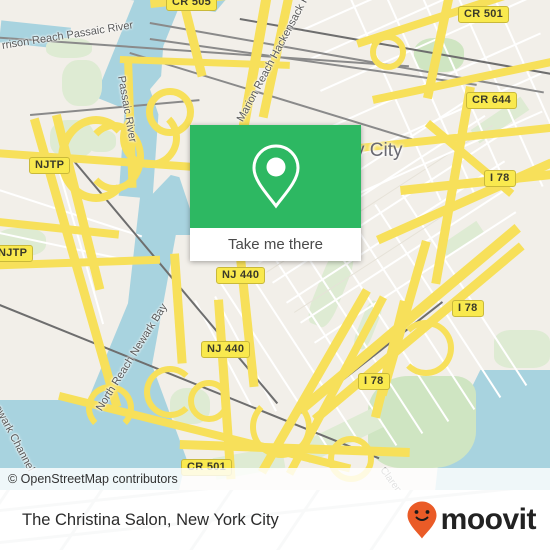 This screenshot has height=550, width=550. I want to click on moovit-logo: moovit, so click(472, 520).